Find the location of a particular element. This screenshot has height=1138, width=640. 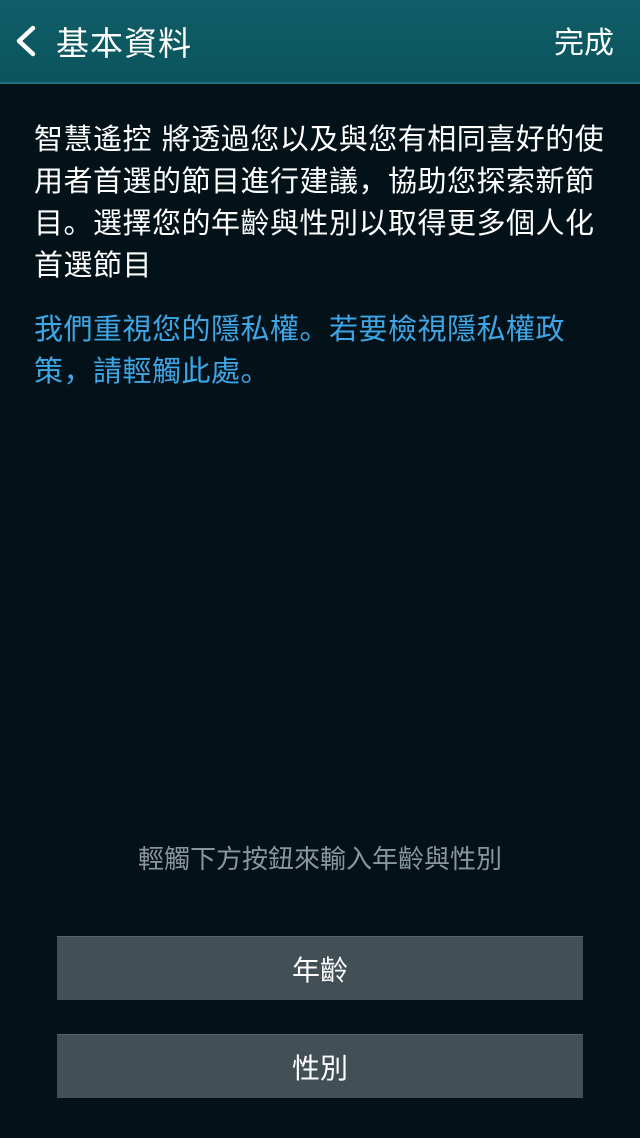

privacy-policy-link: 我們重視您的隱私權。若要檢視隱私權政策，請輕觸此處。 is located at coordinates (326, 350).